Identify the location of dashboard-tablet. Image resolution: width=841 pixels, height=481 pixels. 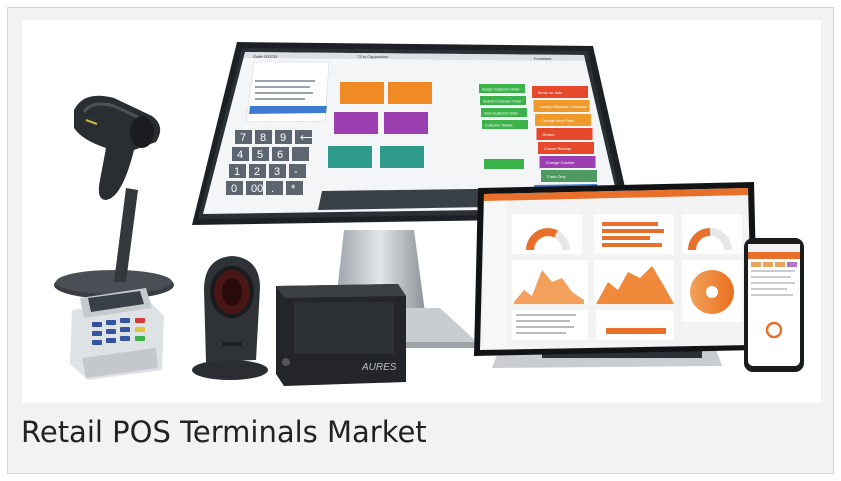
(616, 269).